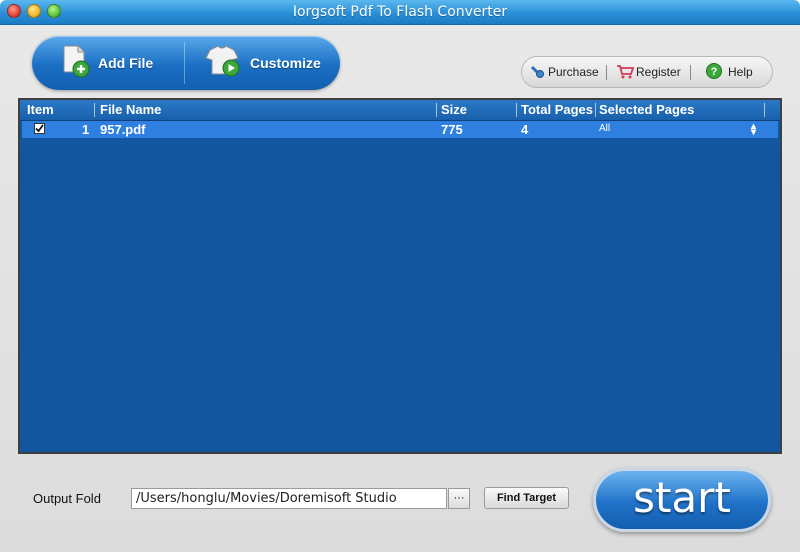 Image resolution: width=800 pixels, height=552 pixels. Describe the element at coordinates (454, 109) in the screenshot. I see `column-header-size: Size` at that location.